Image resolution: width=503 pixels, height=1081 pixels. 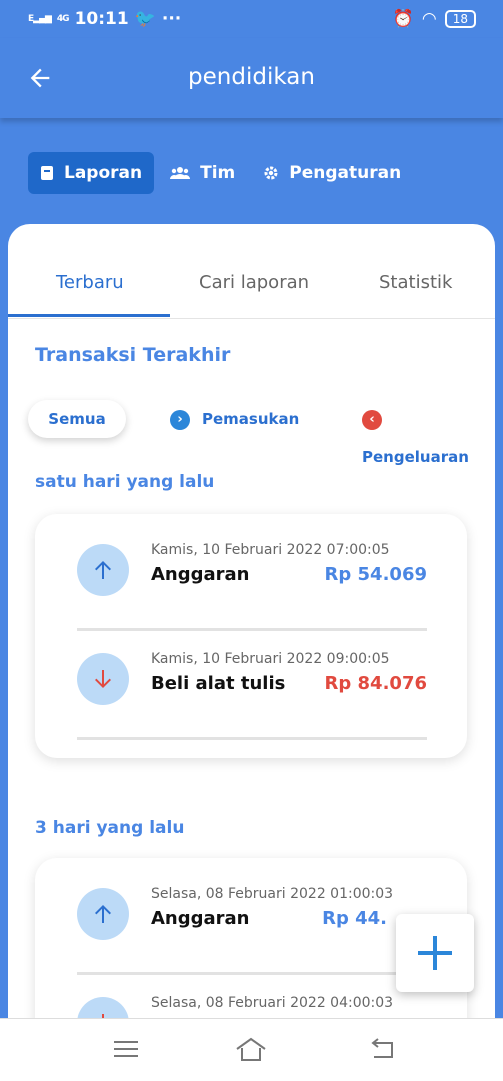 I want to click on group-label: 3 hari yang lalu, so click(x=110, y=828).